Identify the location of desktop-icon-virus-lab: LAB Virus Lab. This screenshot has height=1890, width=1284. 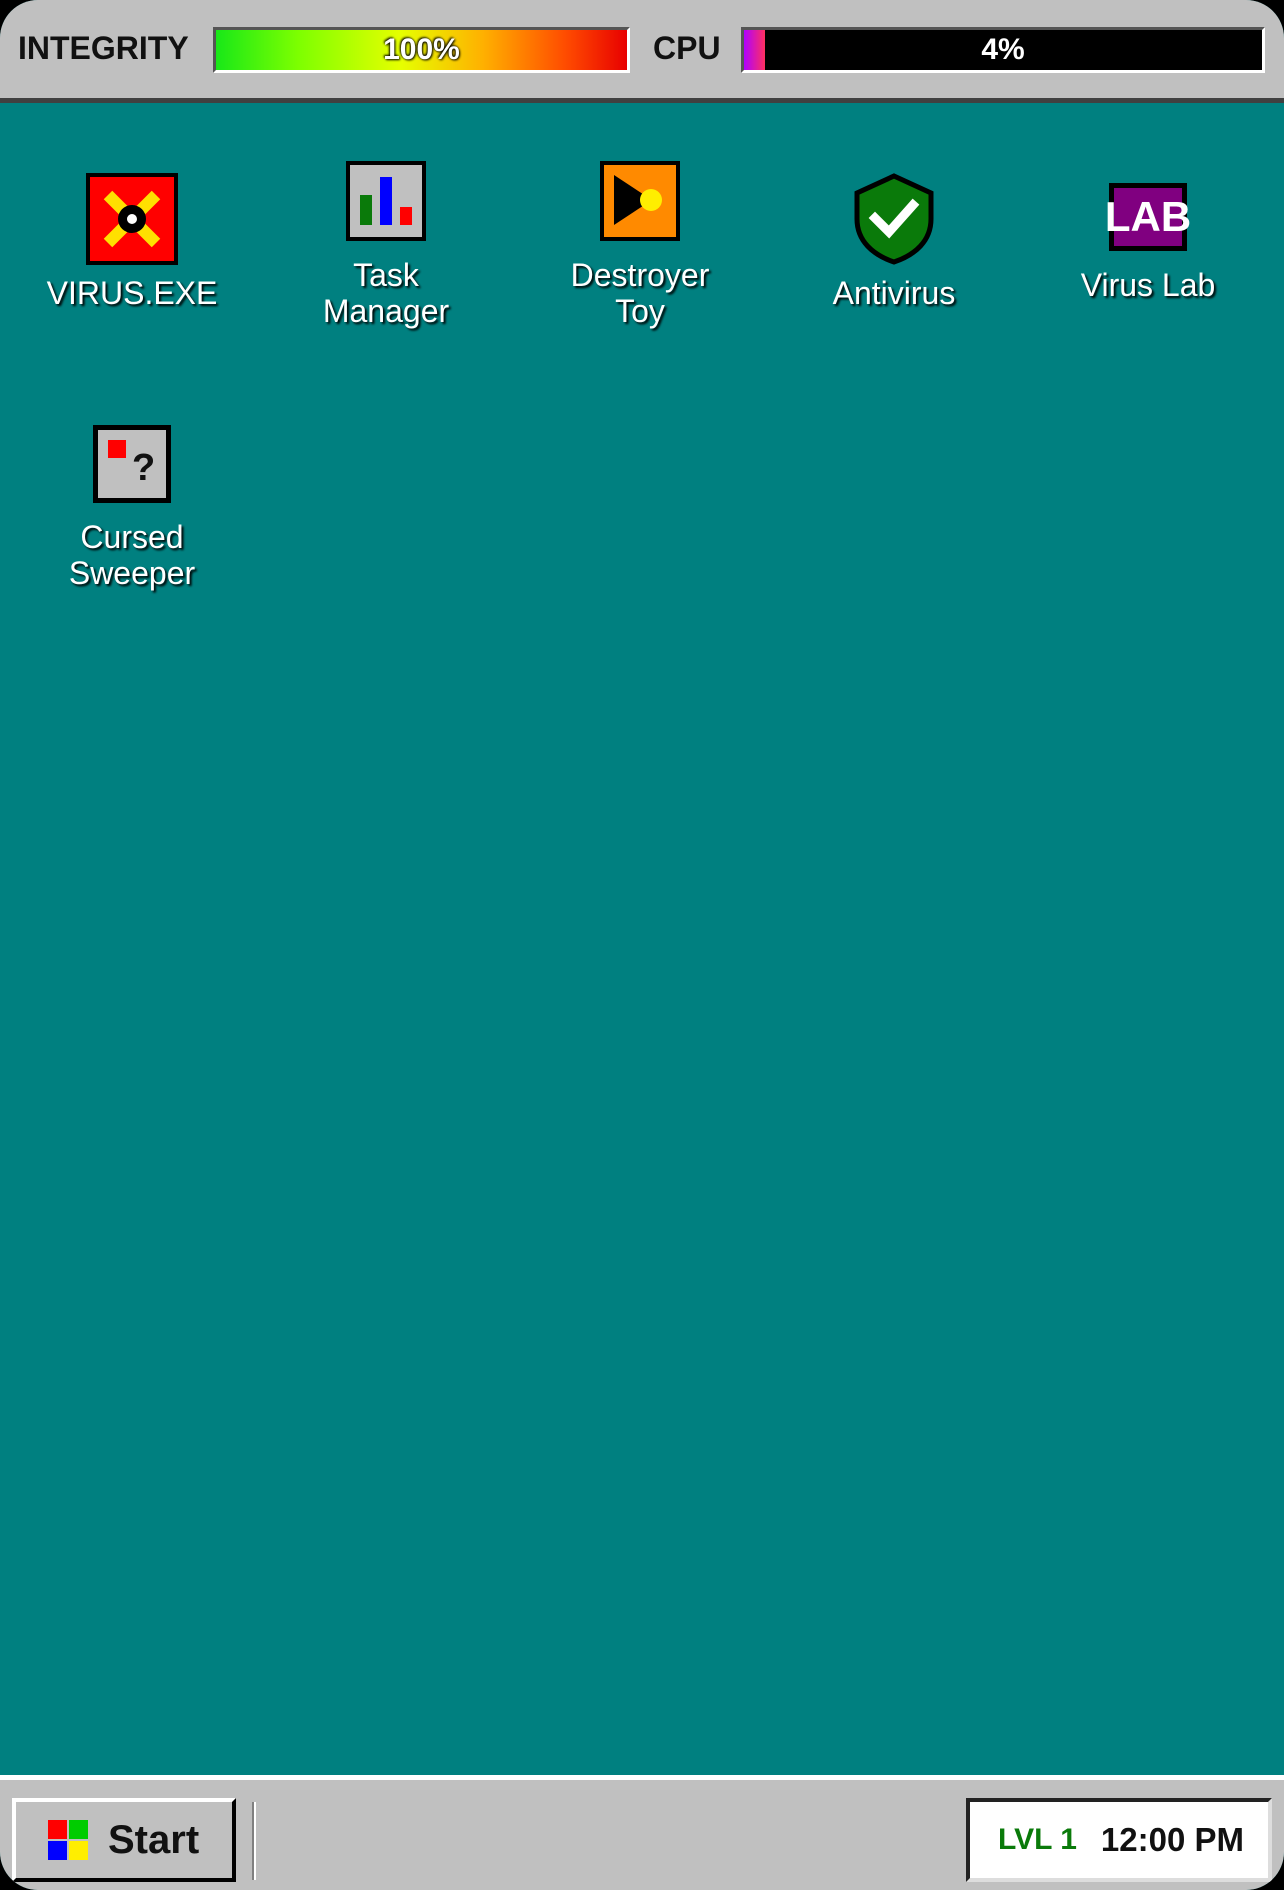
(1148, 243).